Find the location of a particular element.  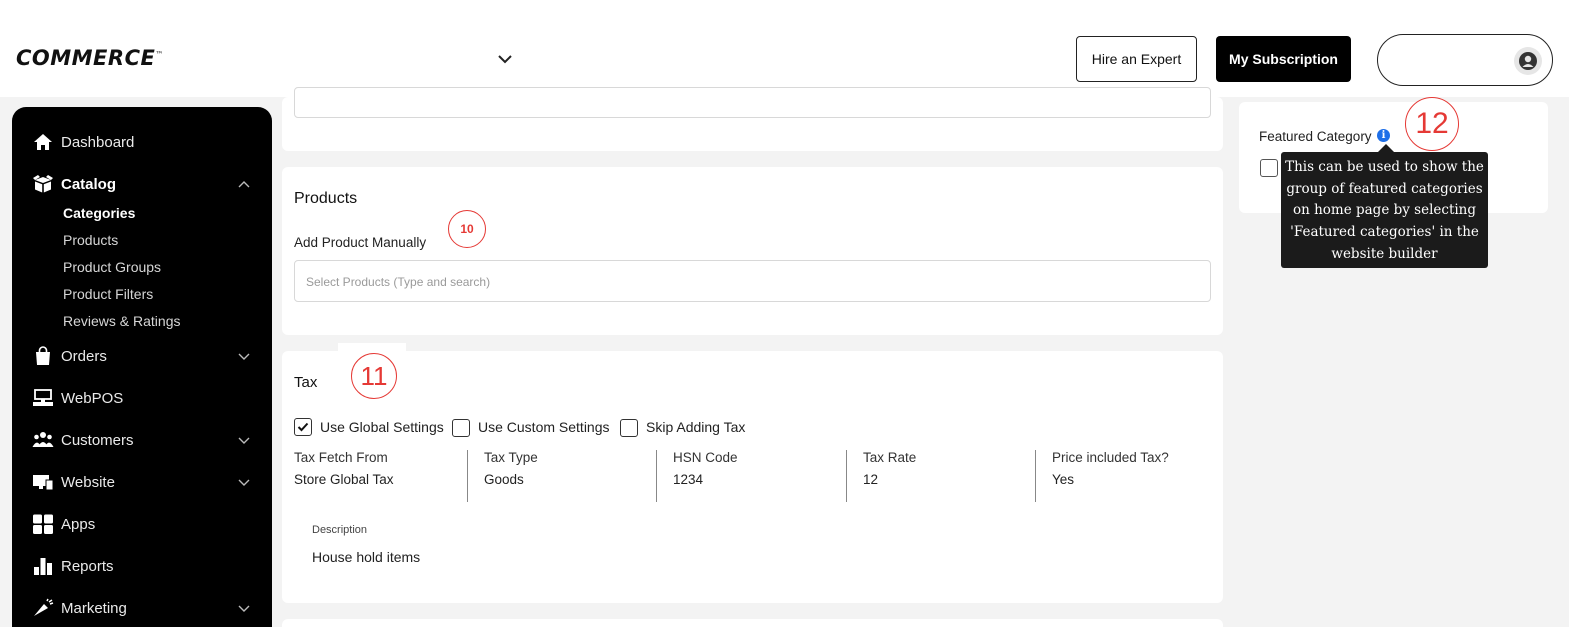

featured-category-label: Featured Category is located at coordinates (1315, 136).